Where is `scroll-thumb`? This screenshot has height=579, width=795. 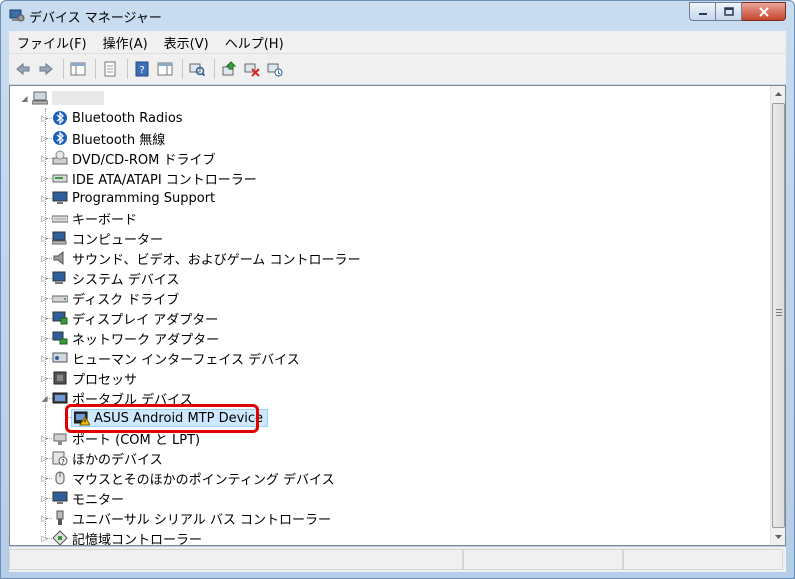
scroll-thumb is located at coordinates (778, 315).